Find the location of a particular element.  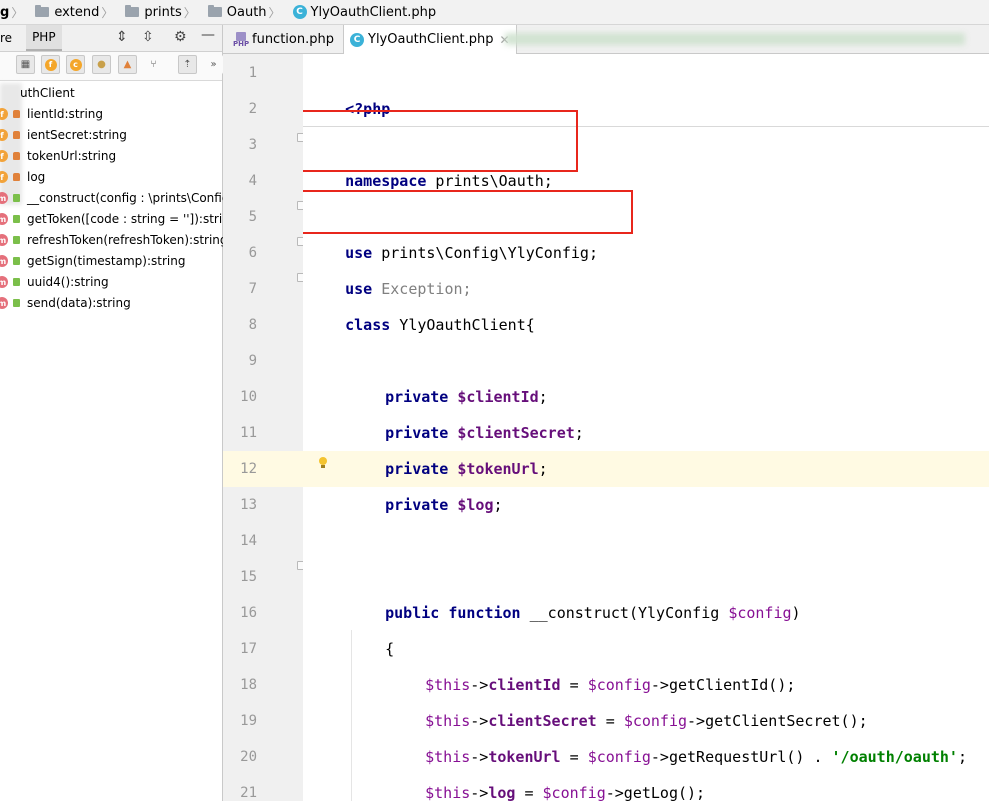

field-icon: f is located at coordinates (4, 177).